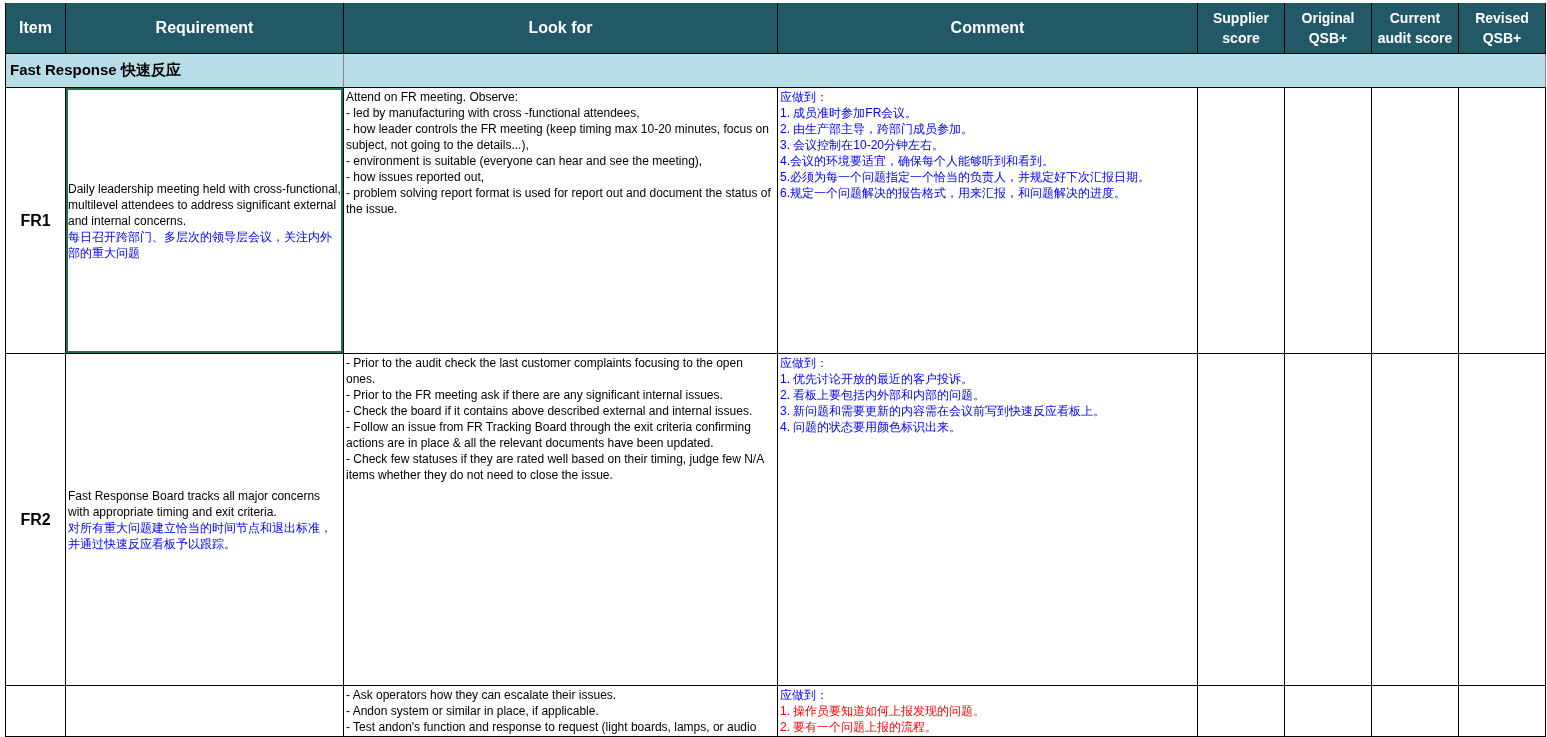 The height and width of the screenshot is (737, 1547). I want to click on comment-line: 3. 新问题和需要更新的内容需在会议前写到快速反应看板上。, so click(943, 411).